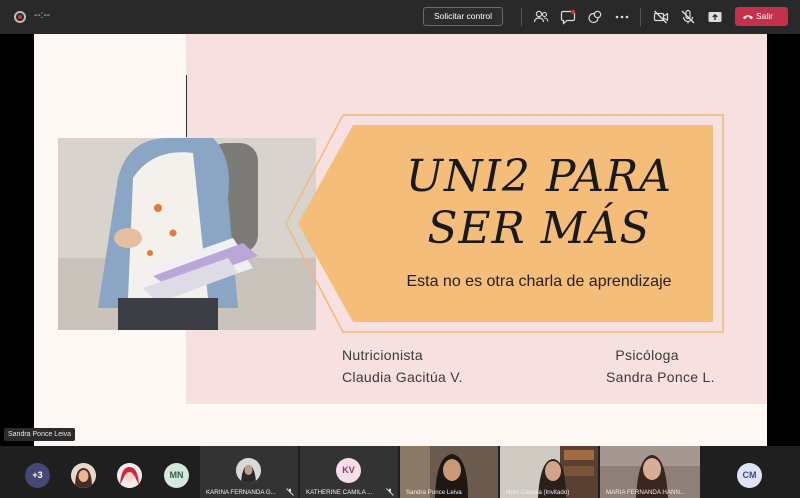 The image size is (800, 498). I want to click on participant-avatar-cm: CM, so click(749, 475).